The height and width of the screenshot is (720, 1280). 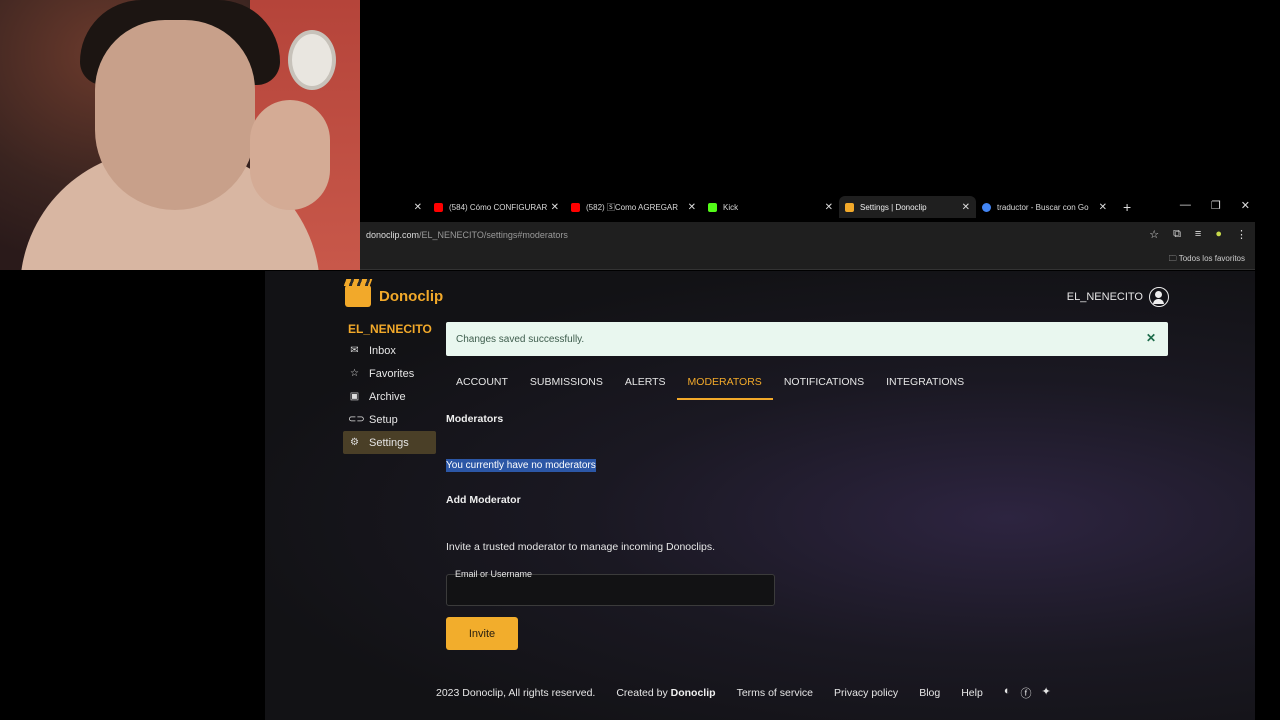 What do you see at coordinates (731, 207) in the screenshot?
I see `tab-title: Kick` at bounding box center [731, 207].